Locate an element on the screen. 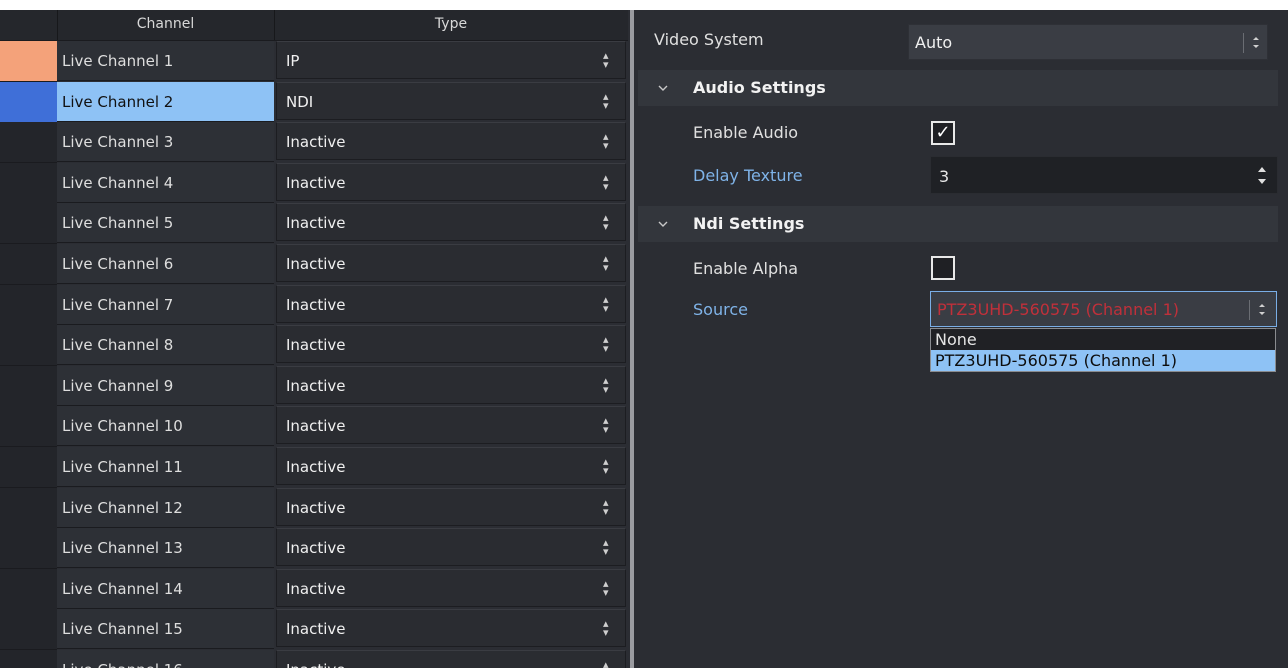  table-row: Live Channel 11 Inactive is located at coordinates (314, 466).